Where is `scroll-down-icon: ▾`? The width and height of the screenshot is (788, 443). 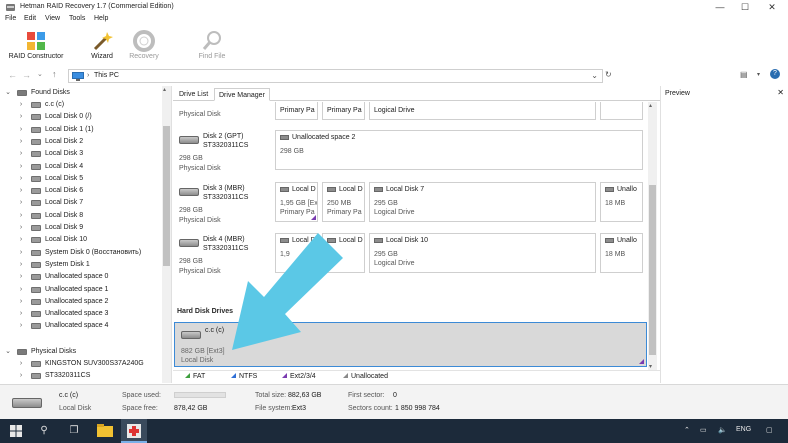 scroll-down-icon: ▾ is located at coordinates (650, 366).